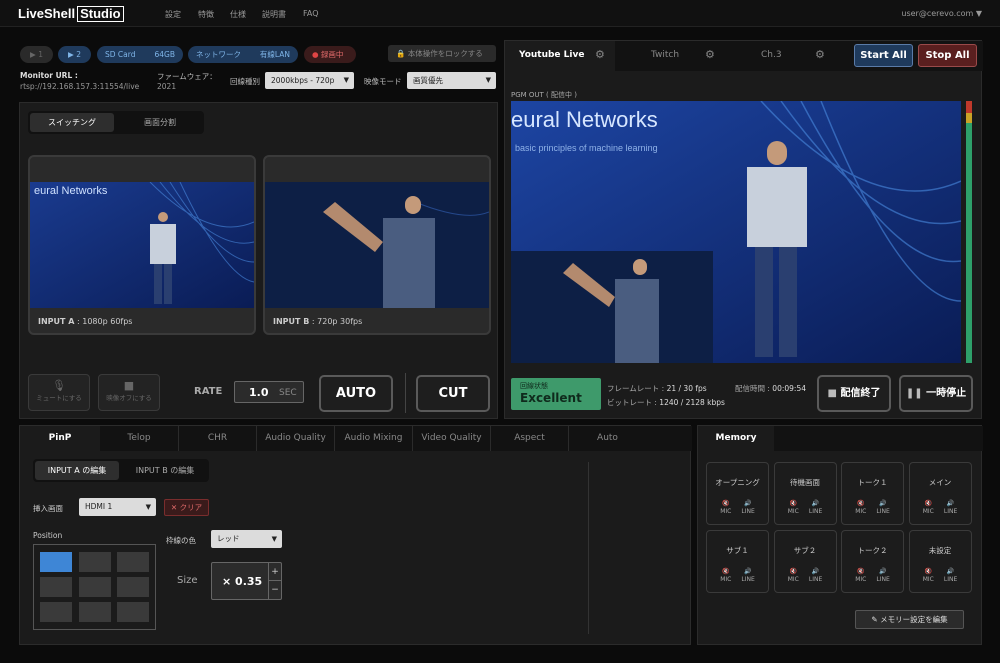  Describe the element at coordinates (805, 561) in the screenshot. I see `memory-slot: サブ２ 🔇 MIC 🔊 LINE` at that location.